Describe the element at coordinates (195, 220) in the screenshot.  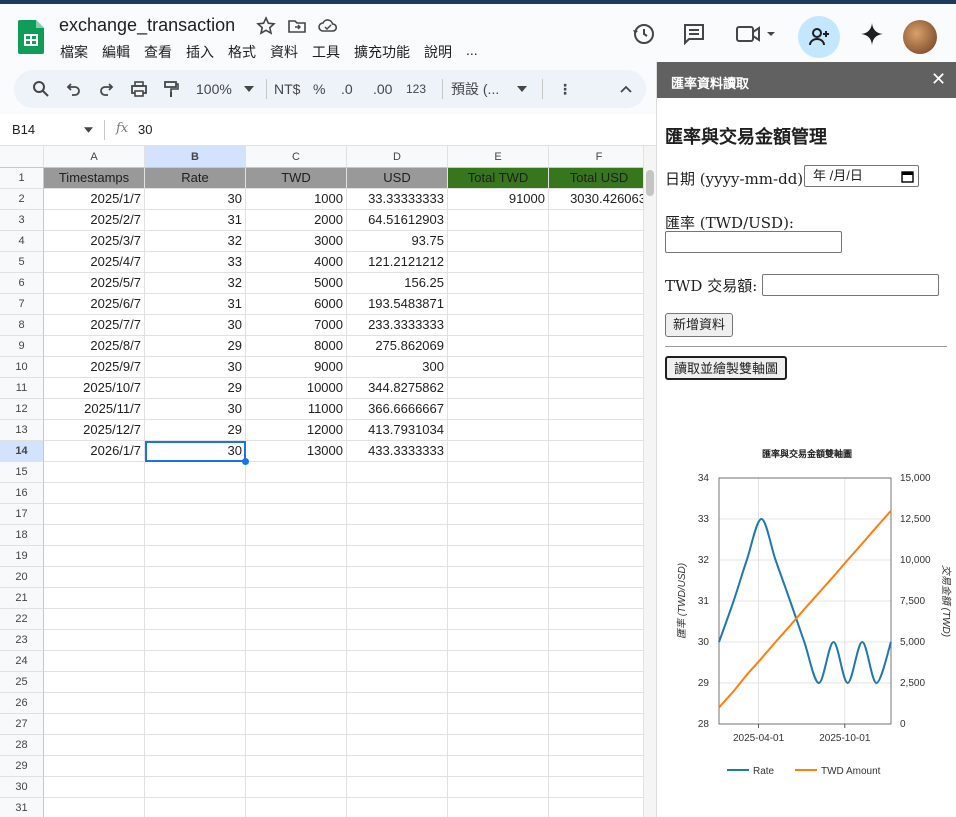
I see `table-cell: 31` at that location.